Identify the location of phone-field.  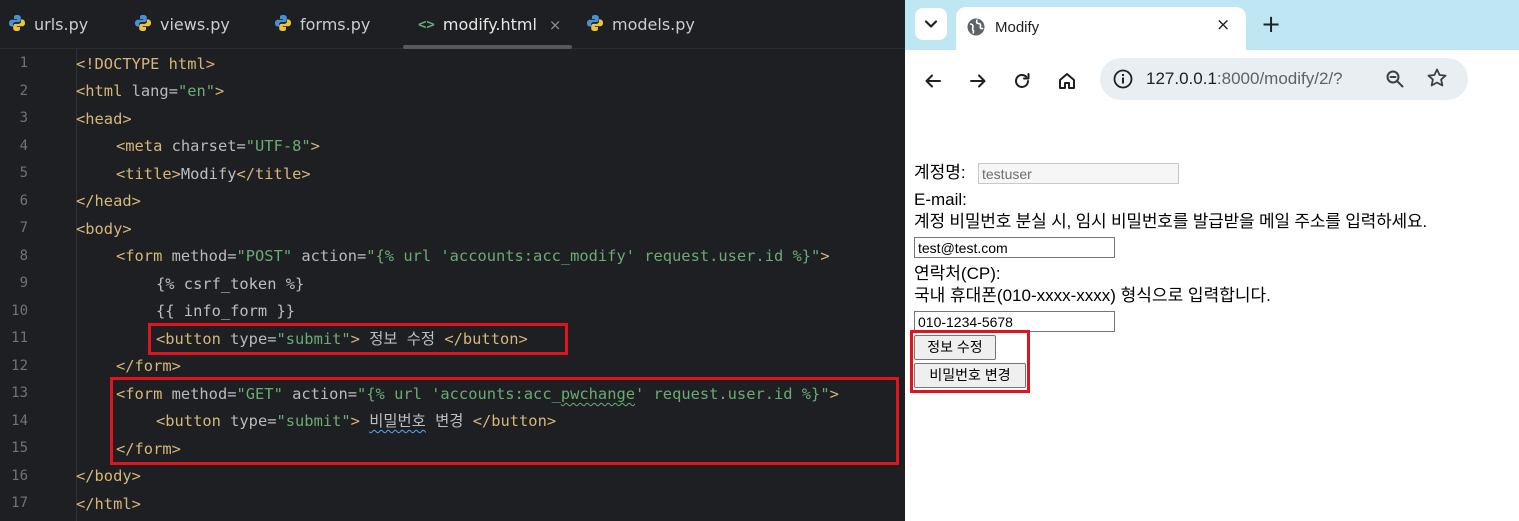
(1014, 321).